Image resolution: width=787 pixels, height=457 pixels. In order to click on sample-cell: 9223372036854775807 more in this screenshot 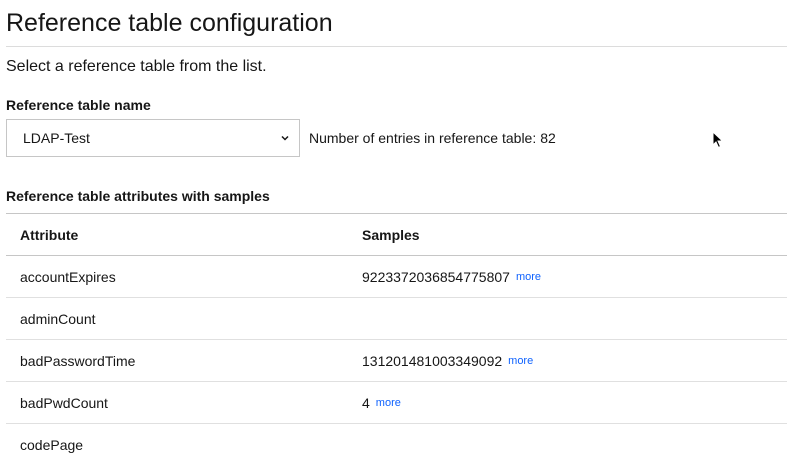, I will do `click(574, 277)`.